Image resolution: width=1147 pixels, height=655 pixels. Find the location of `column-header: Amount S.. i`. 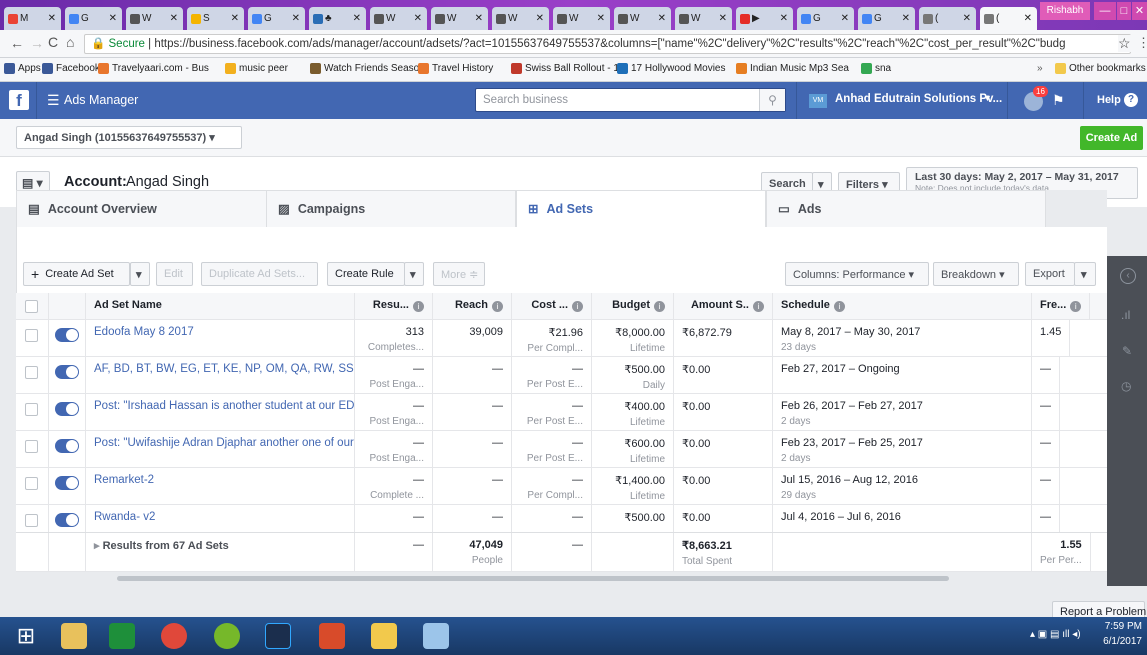

column-header: Amount S.. i is located at coordinates (723, 306).